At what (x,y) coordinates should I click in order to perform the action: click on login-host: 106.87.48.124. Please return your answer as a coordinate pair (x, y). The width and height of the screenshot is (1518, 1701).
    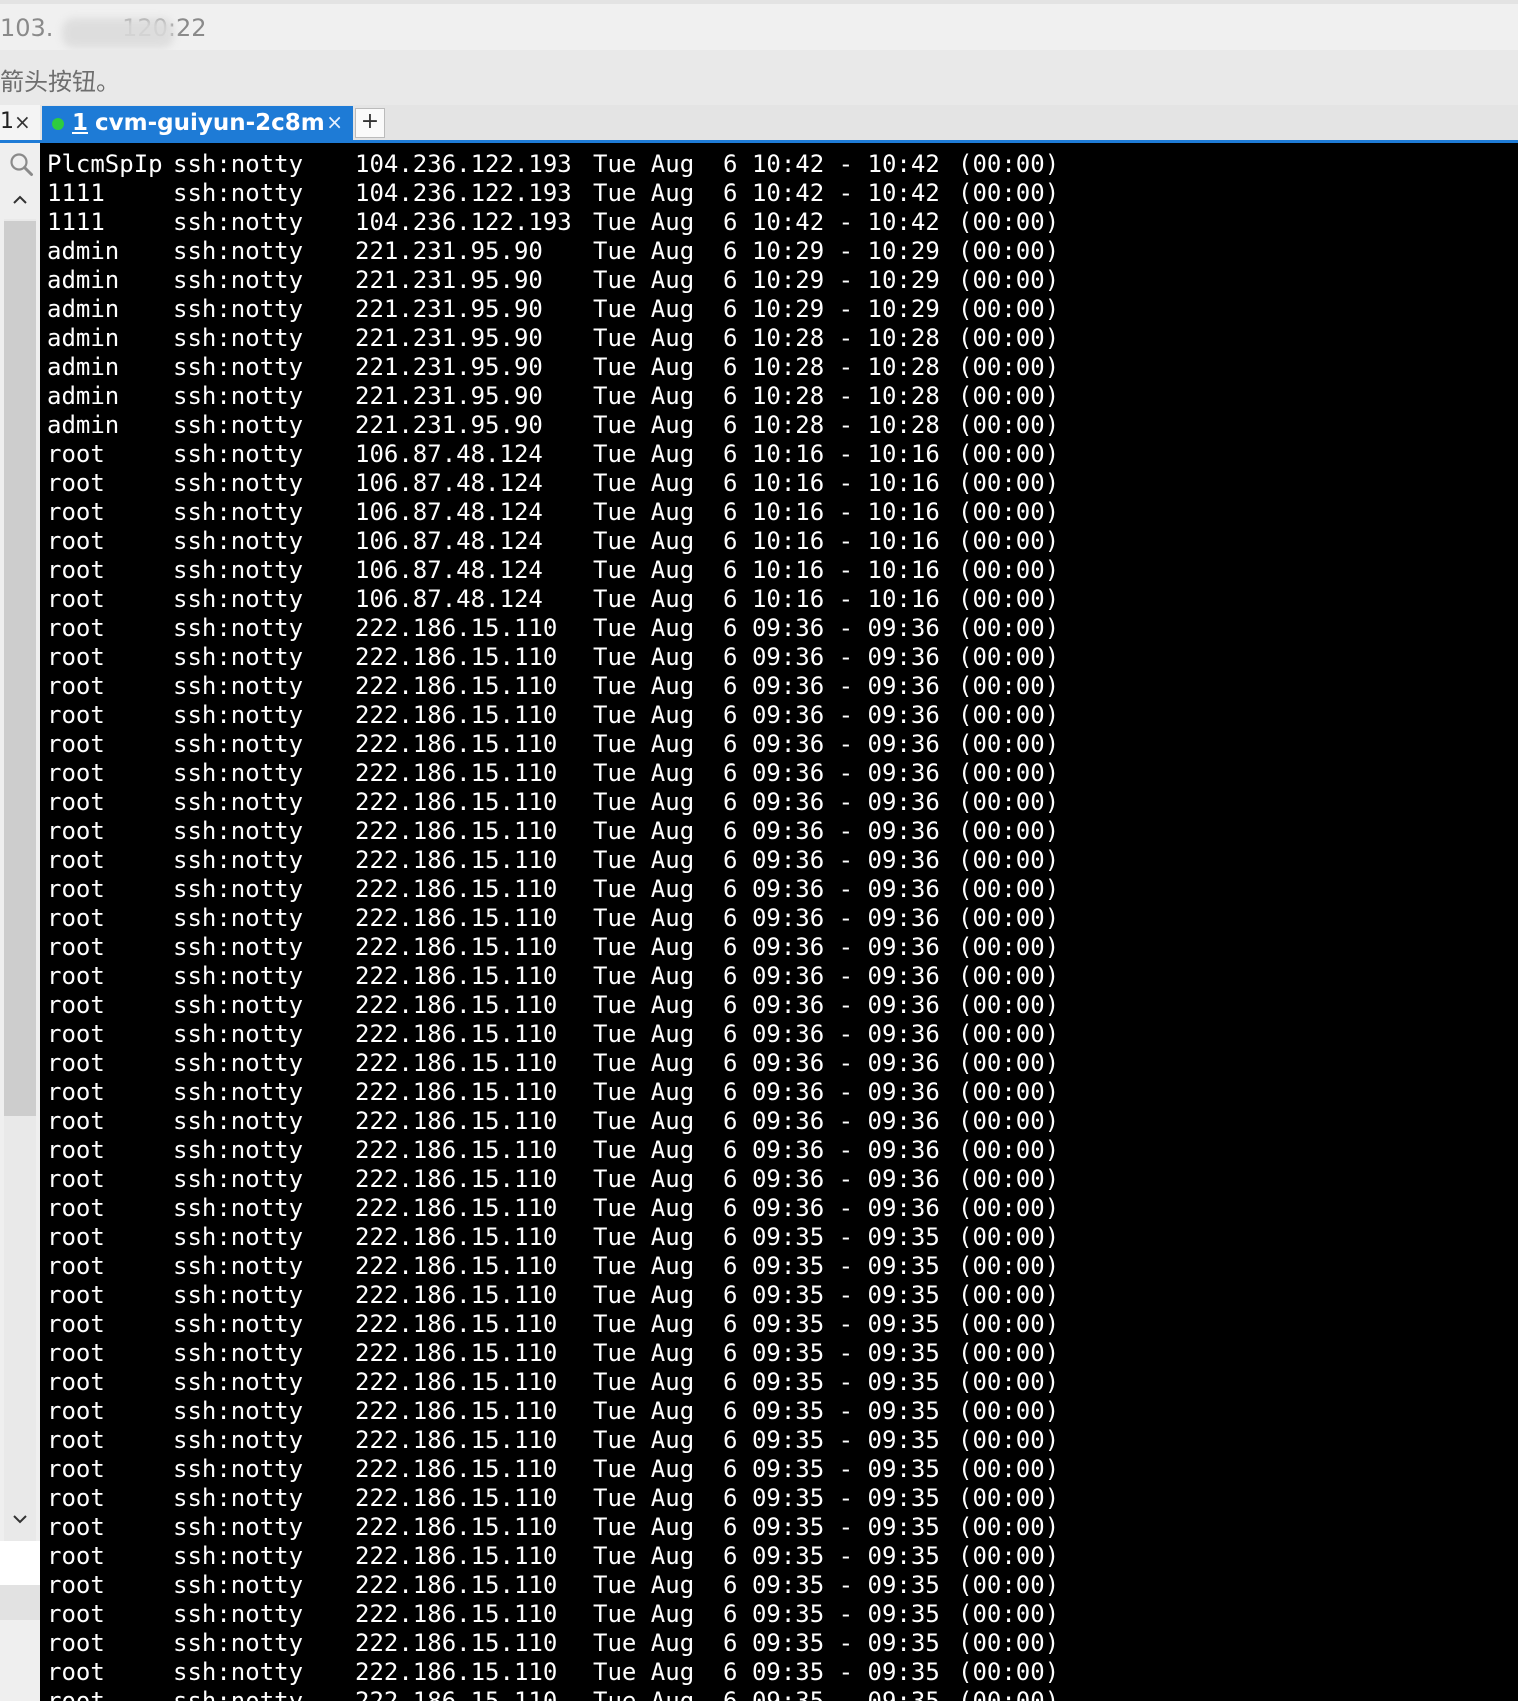
    Looking at the image, I should click on (449, 541).